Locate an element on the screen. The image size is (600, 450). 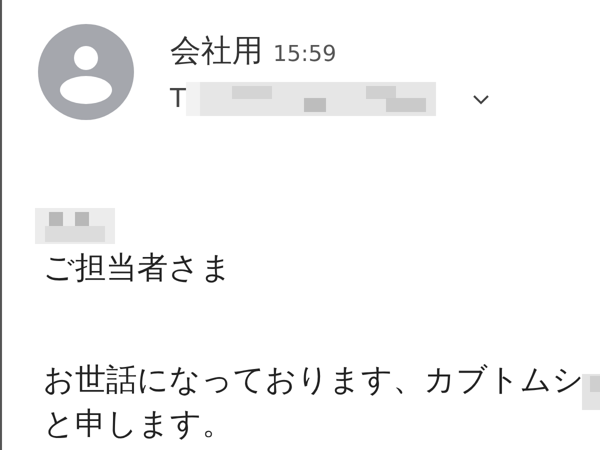
chevron-down-icon is located at coordinates (481, 99).